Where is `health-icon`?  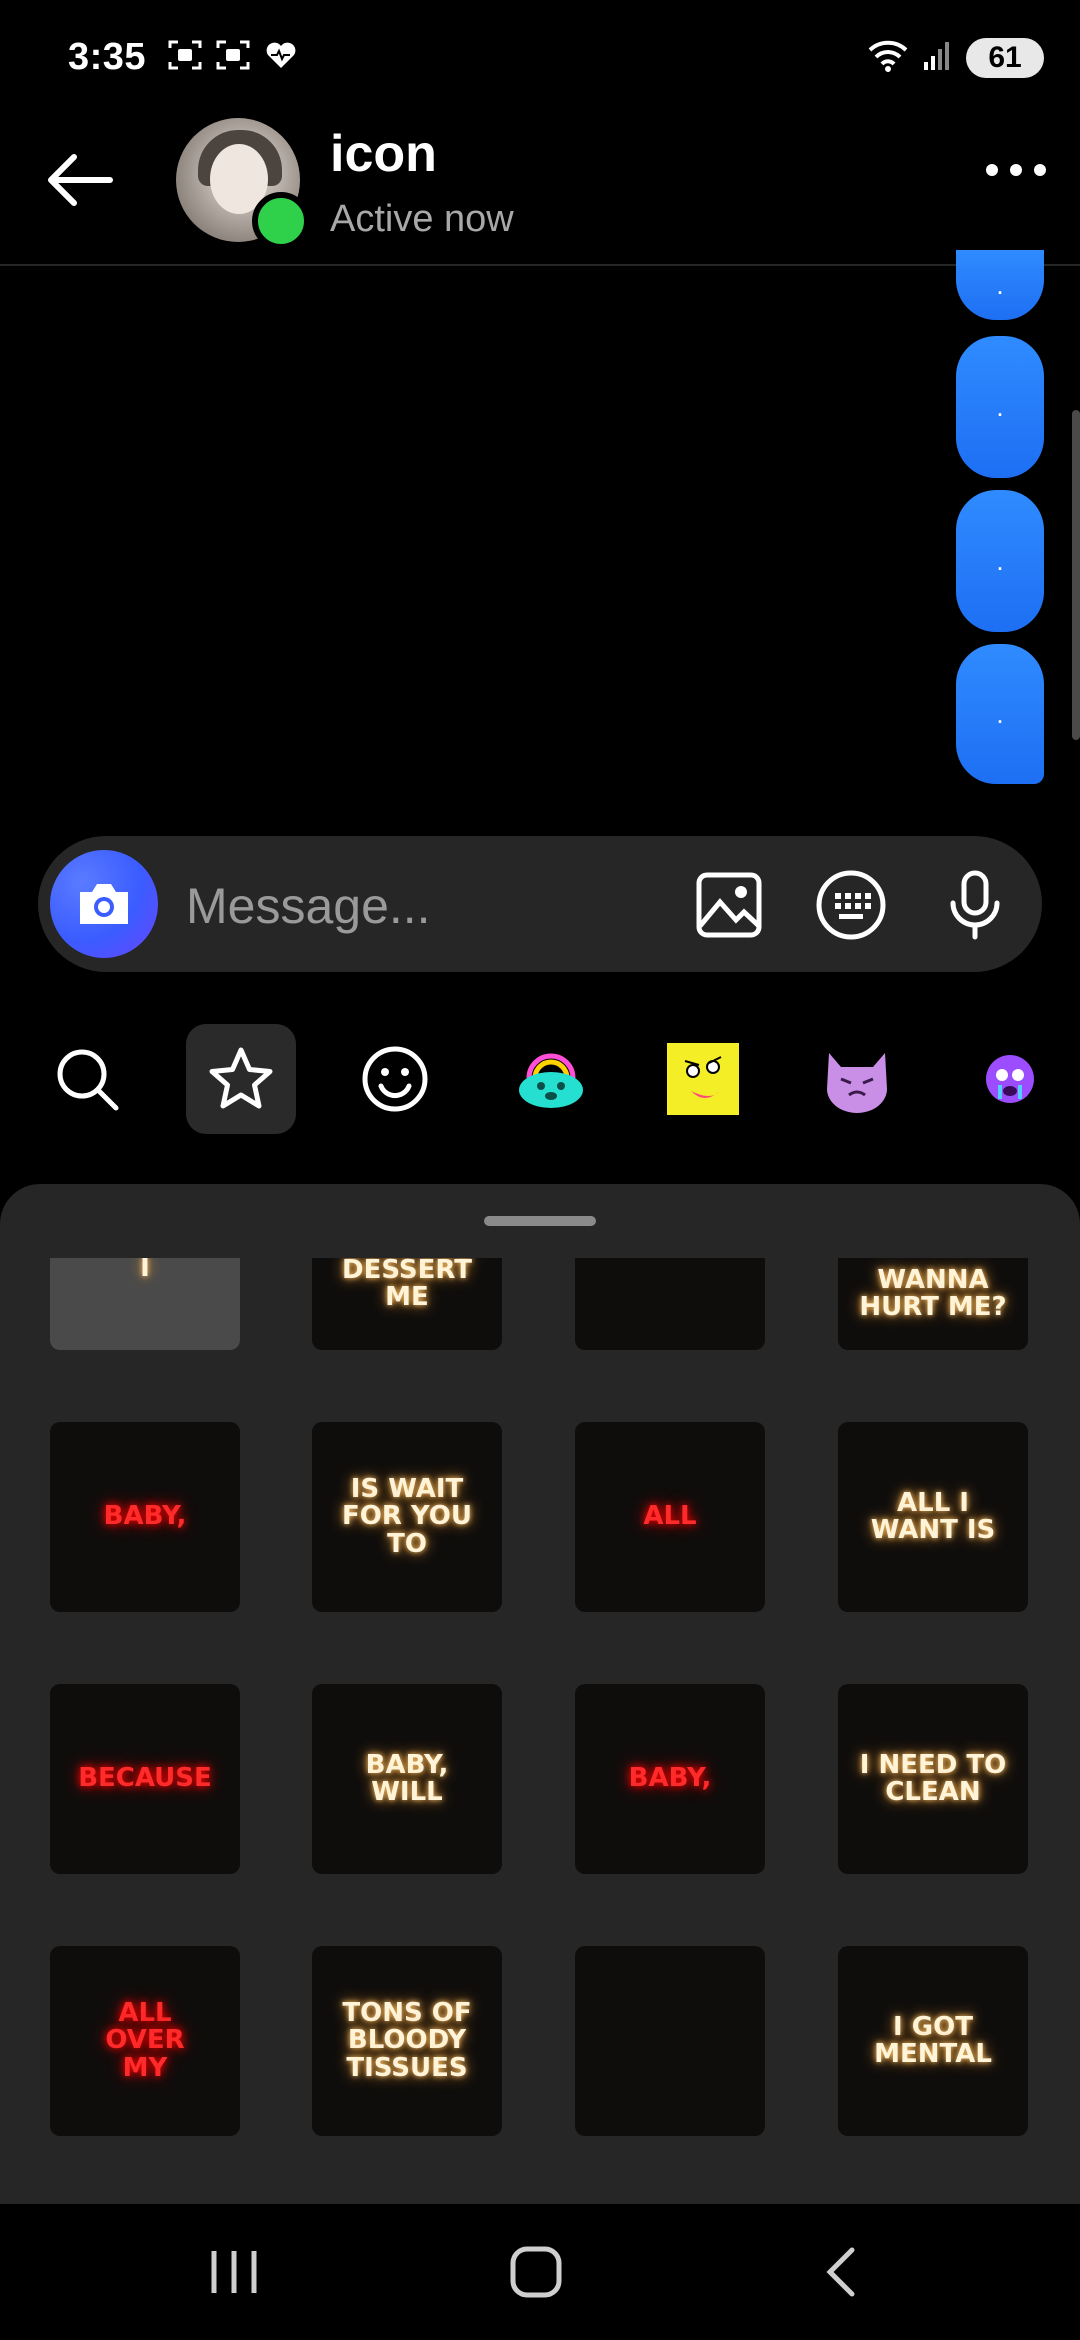
health-icon is located at coordinates (281, 55).